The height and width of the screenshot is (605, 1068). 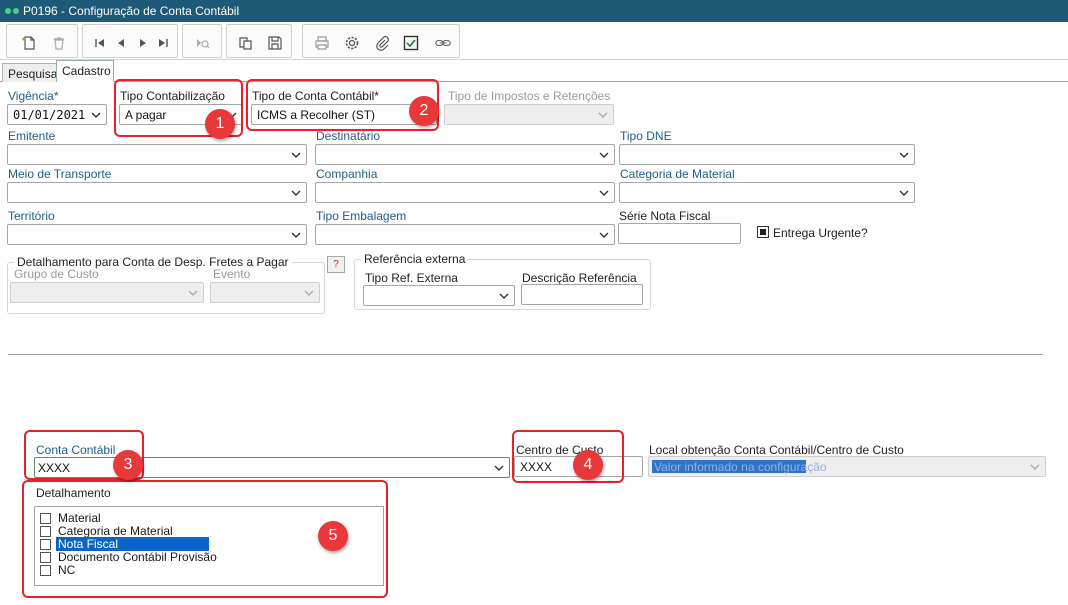 What do you see at coordinates (820, 233) in the screenshot?
I see `entrega-urgente-label: Entrega Urgente?` at bounding box center [820, 233].